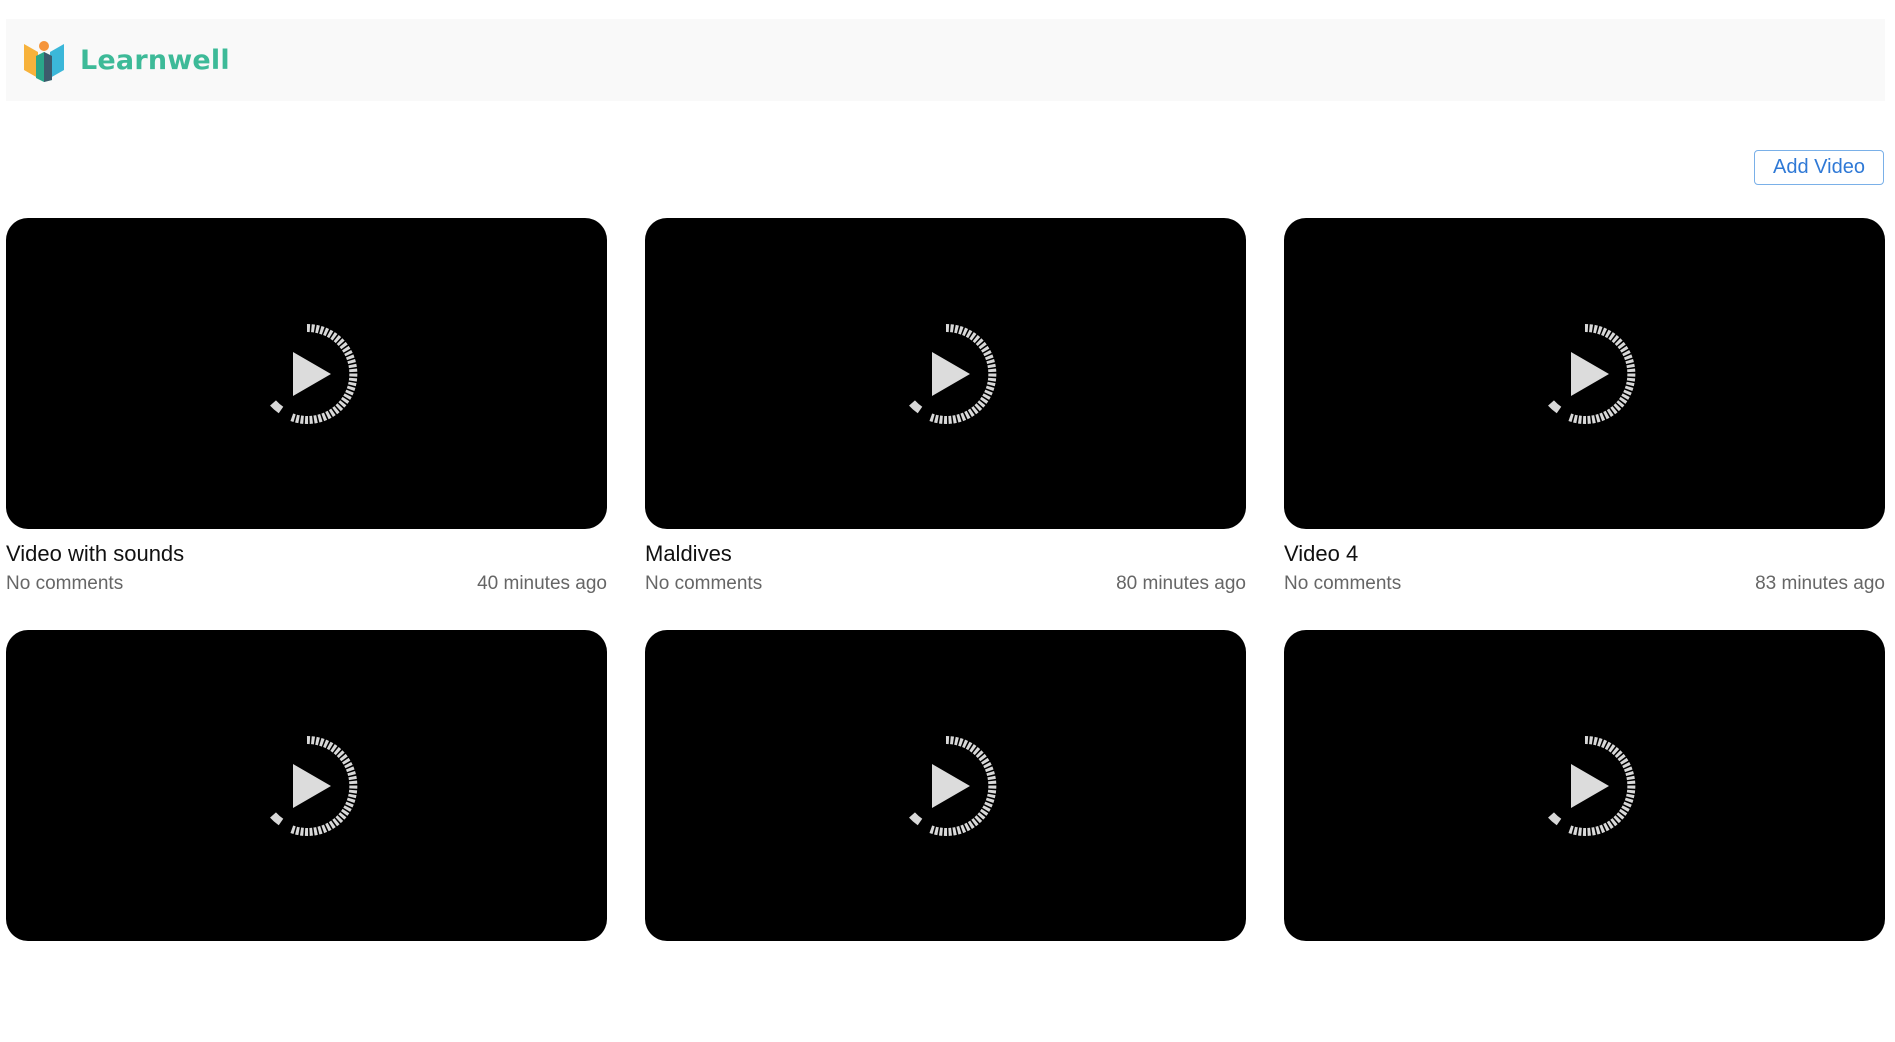  I want to click on video-card: Maldives No comments 80 minutes ago, so click(945, 424).